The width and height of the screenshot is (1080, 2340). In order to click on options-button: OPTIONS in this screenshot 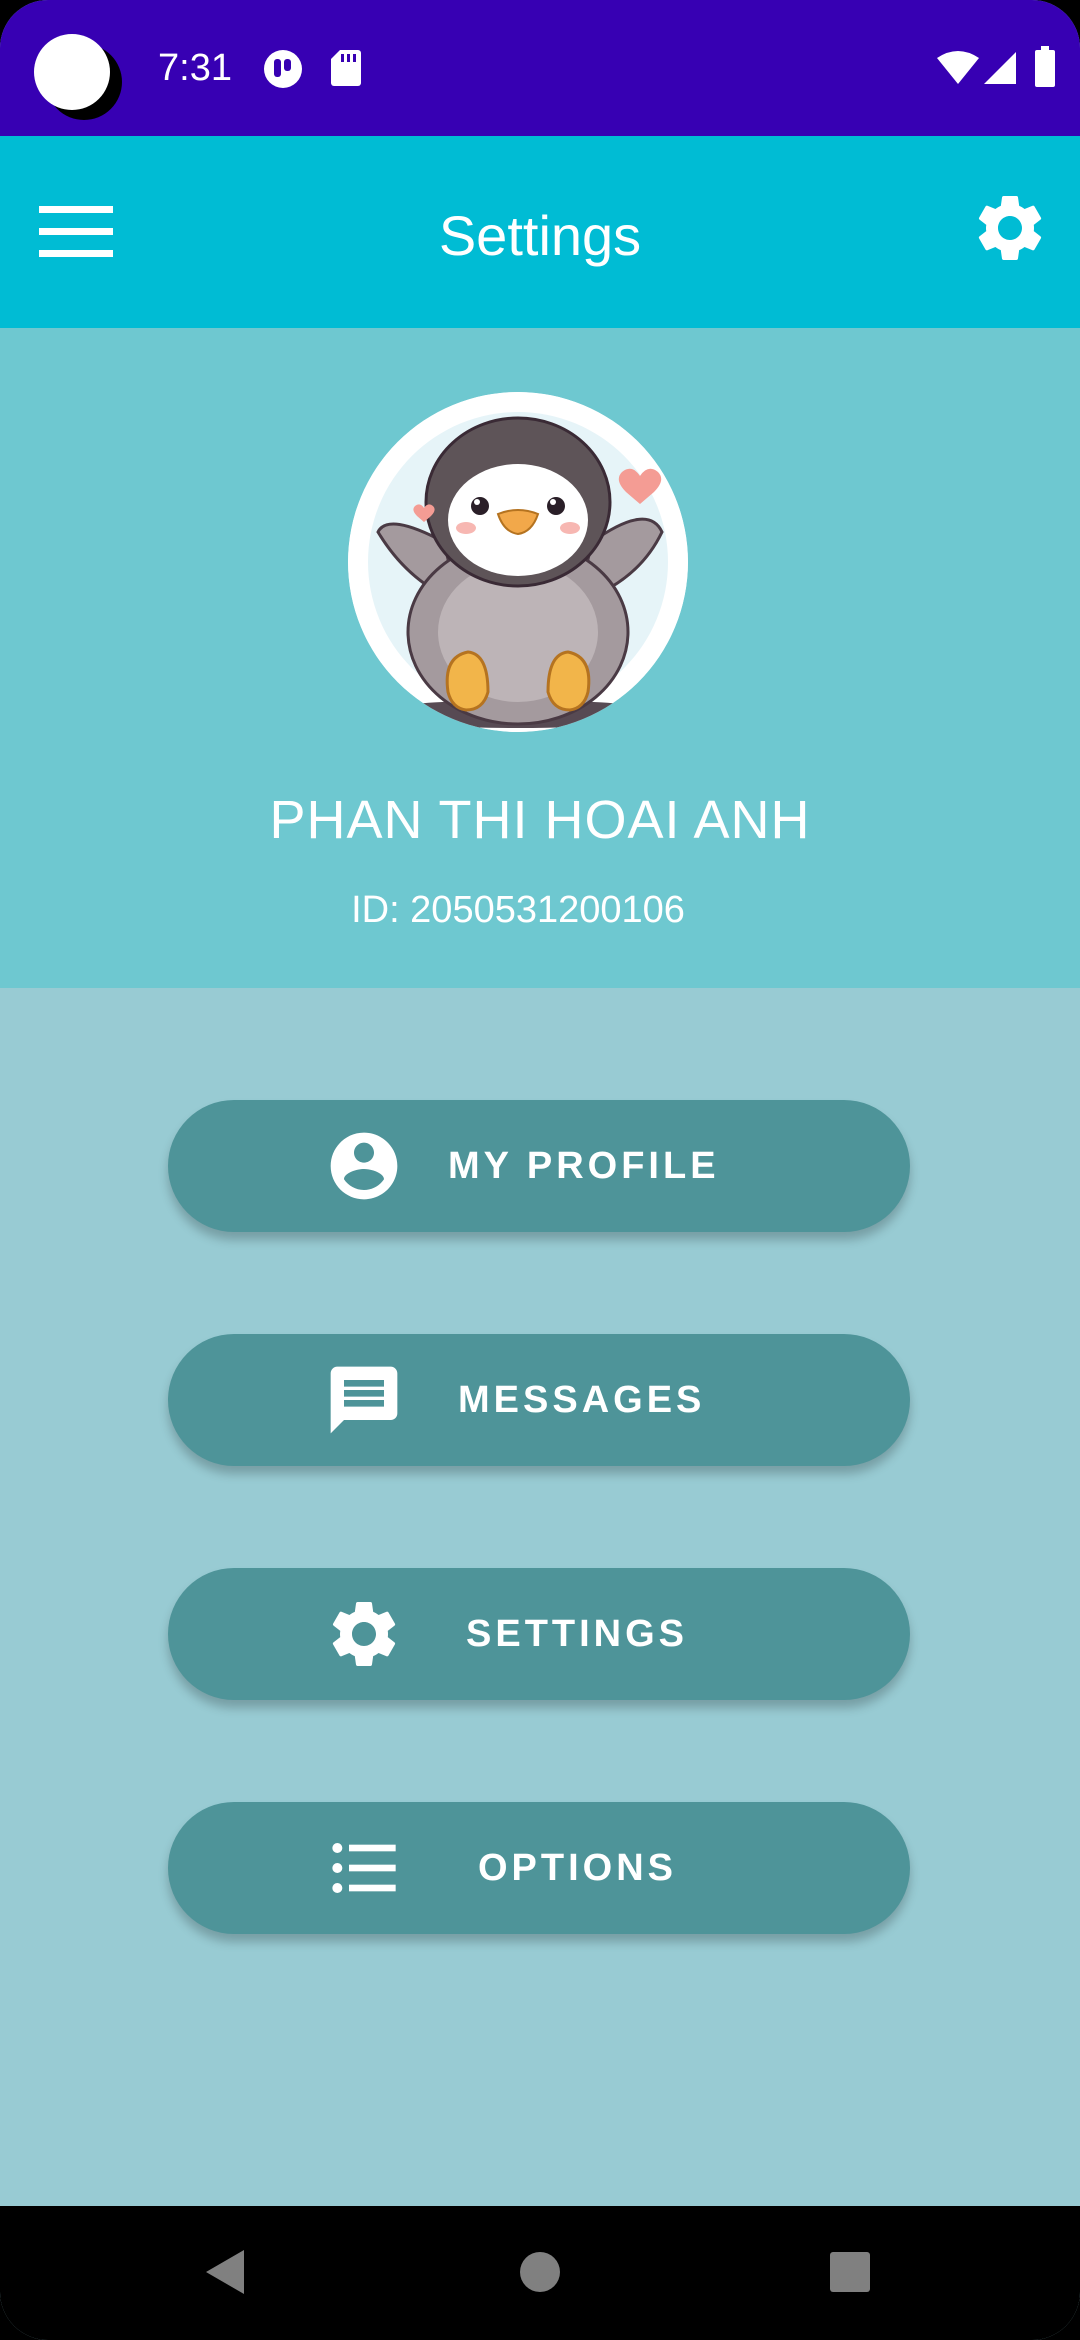, I will do `click(539, 1868)`.